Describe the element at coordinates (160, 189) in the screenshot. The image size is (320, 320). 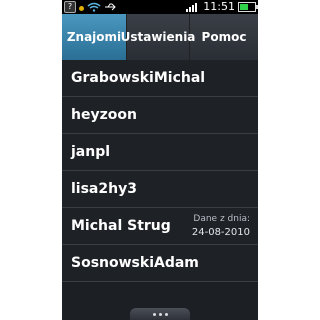
I see `list-item: lisa2hy3` at that location.